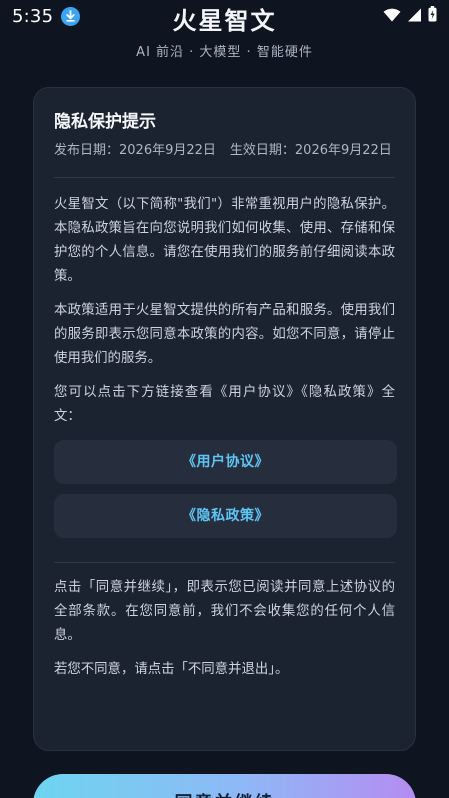 This screenshot has width=449, height=798. I want to click on policy-dates: 发布日期：2026年9月22日 生效日期：2026年9月22日, so click(224, 151).